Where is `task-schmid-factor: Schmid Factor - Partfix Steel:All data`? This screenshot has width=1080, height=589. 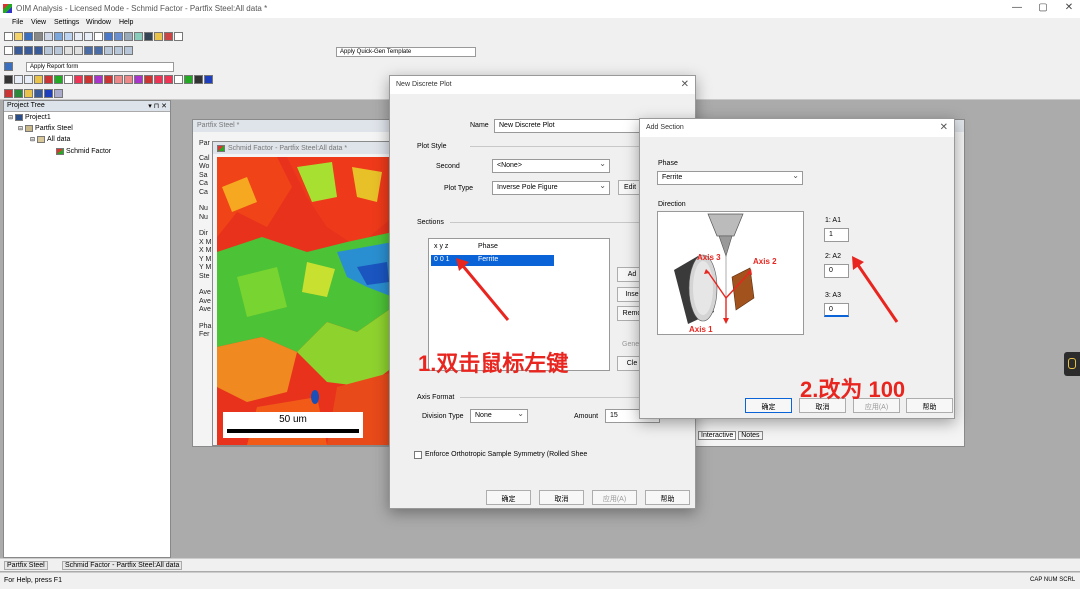 task-schmid-factor: Schmid Factor - Partfix Steel:All data is located at coordinates (122, 565).